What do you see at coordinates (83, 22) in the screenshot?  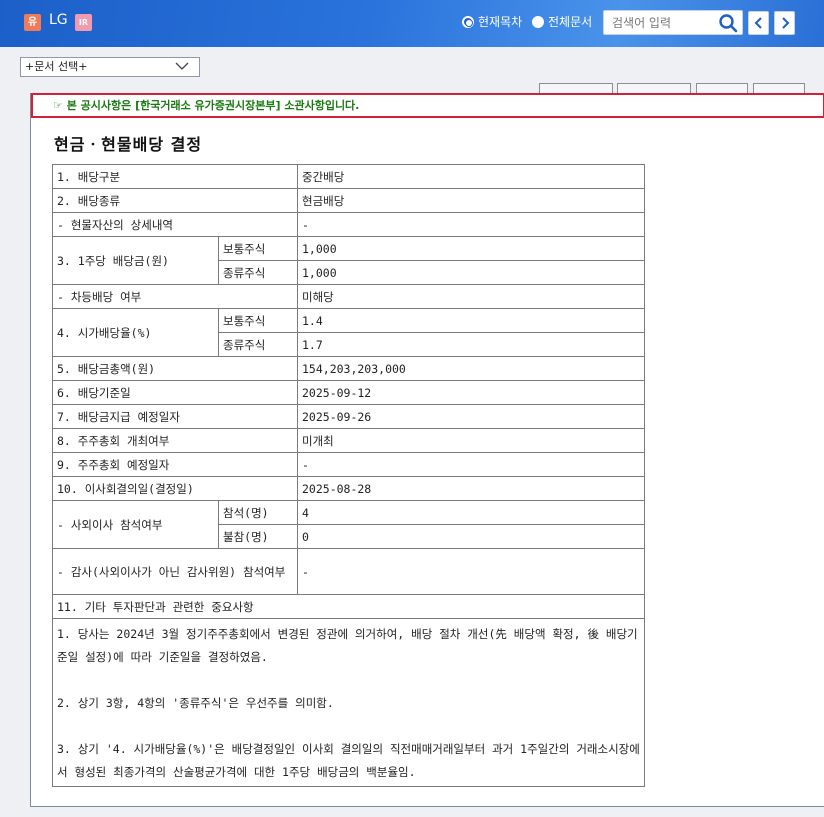 I see `ir-badge: IR` at bounding box center [83, 22].